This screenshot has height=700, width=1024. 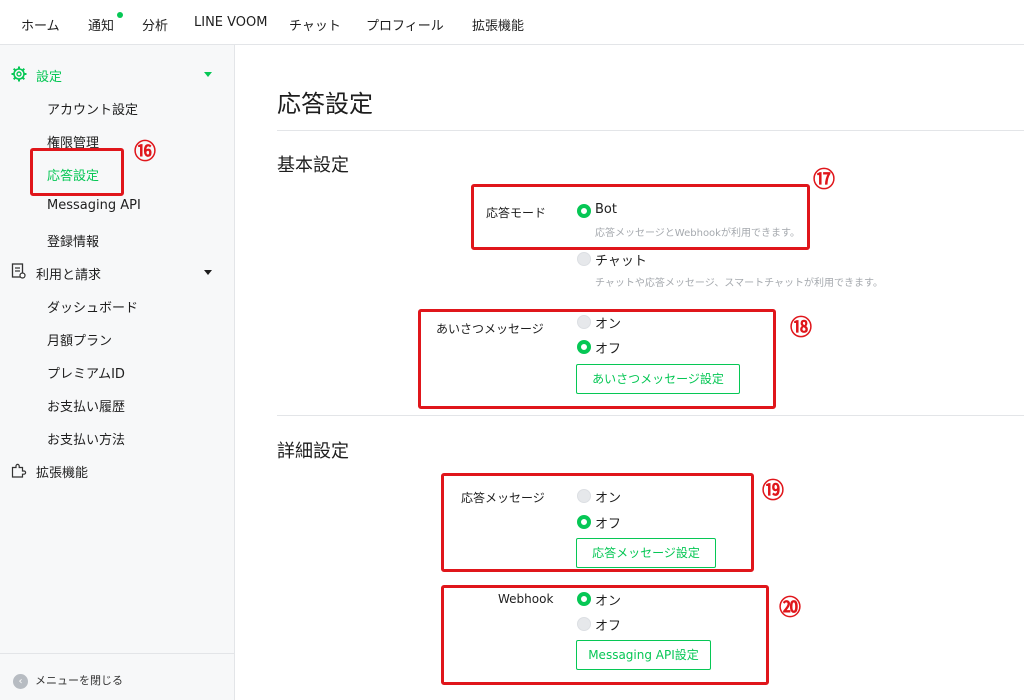 What do you see at coordinates (86, 405) in the screenshot?
I see `sidebar-item-payment-history: お支払い履歴` at bounding box center [86, 405].